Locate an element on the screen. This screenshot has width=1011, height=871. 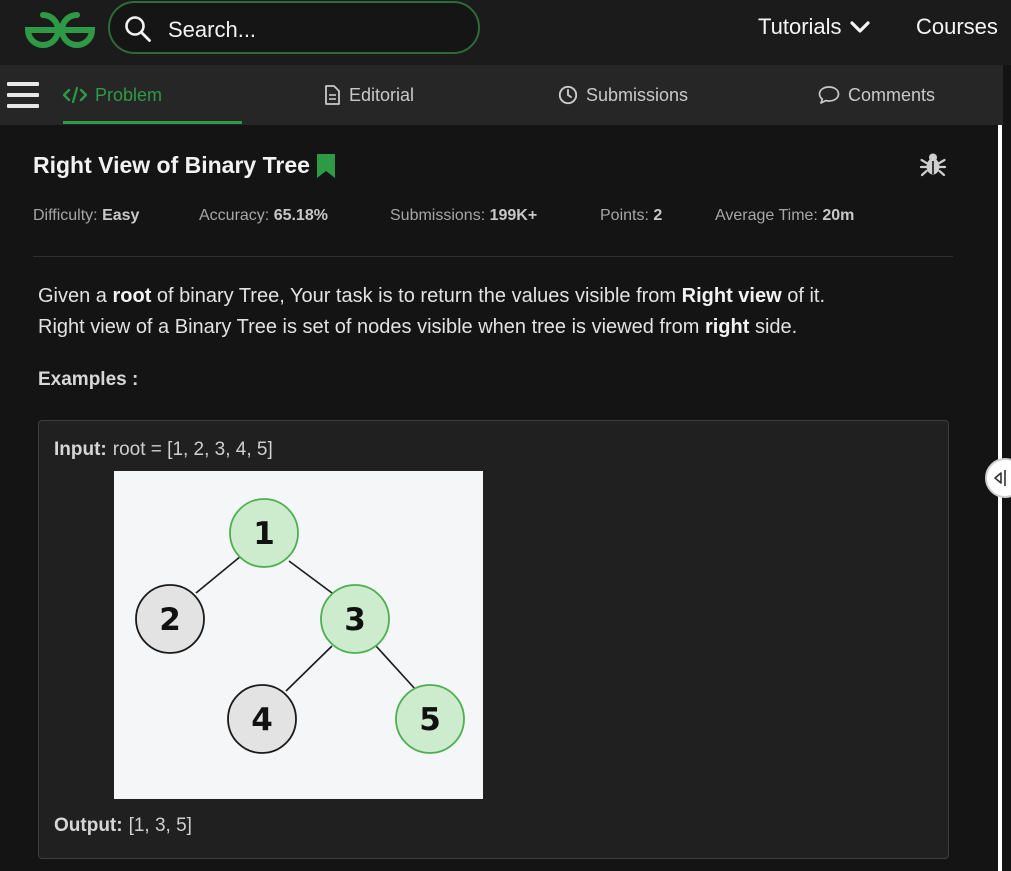
tree-node-label: 5 is located at coordinates (430, 720).